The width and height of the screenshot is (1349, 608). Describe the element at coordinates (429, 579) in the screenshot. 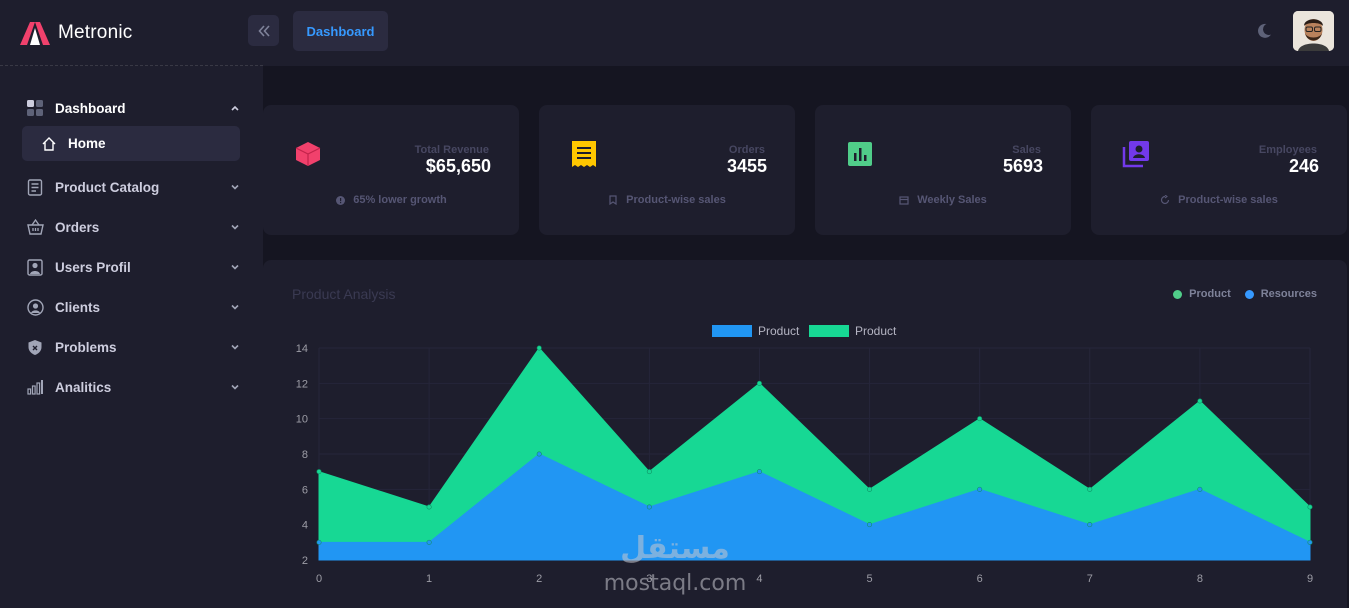

I see `x-tick-label: 1` at that location.